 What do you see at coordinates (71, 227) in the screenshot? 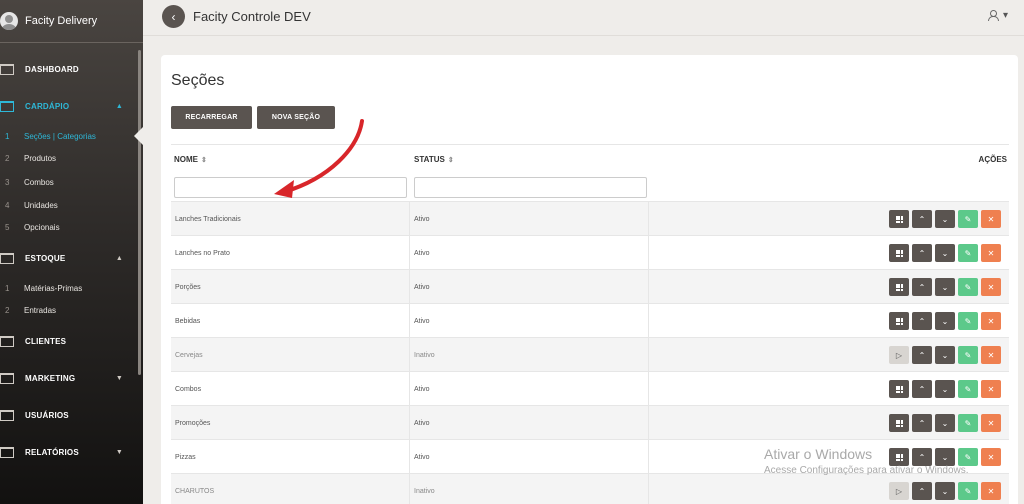
I see `sidebar-subitem-opcionais: 5 Opcionais` at bounding box center [71, 227].